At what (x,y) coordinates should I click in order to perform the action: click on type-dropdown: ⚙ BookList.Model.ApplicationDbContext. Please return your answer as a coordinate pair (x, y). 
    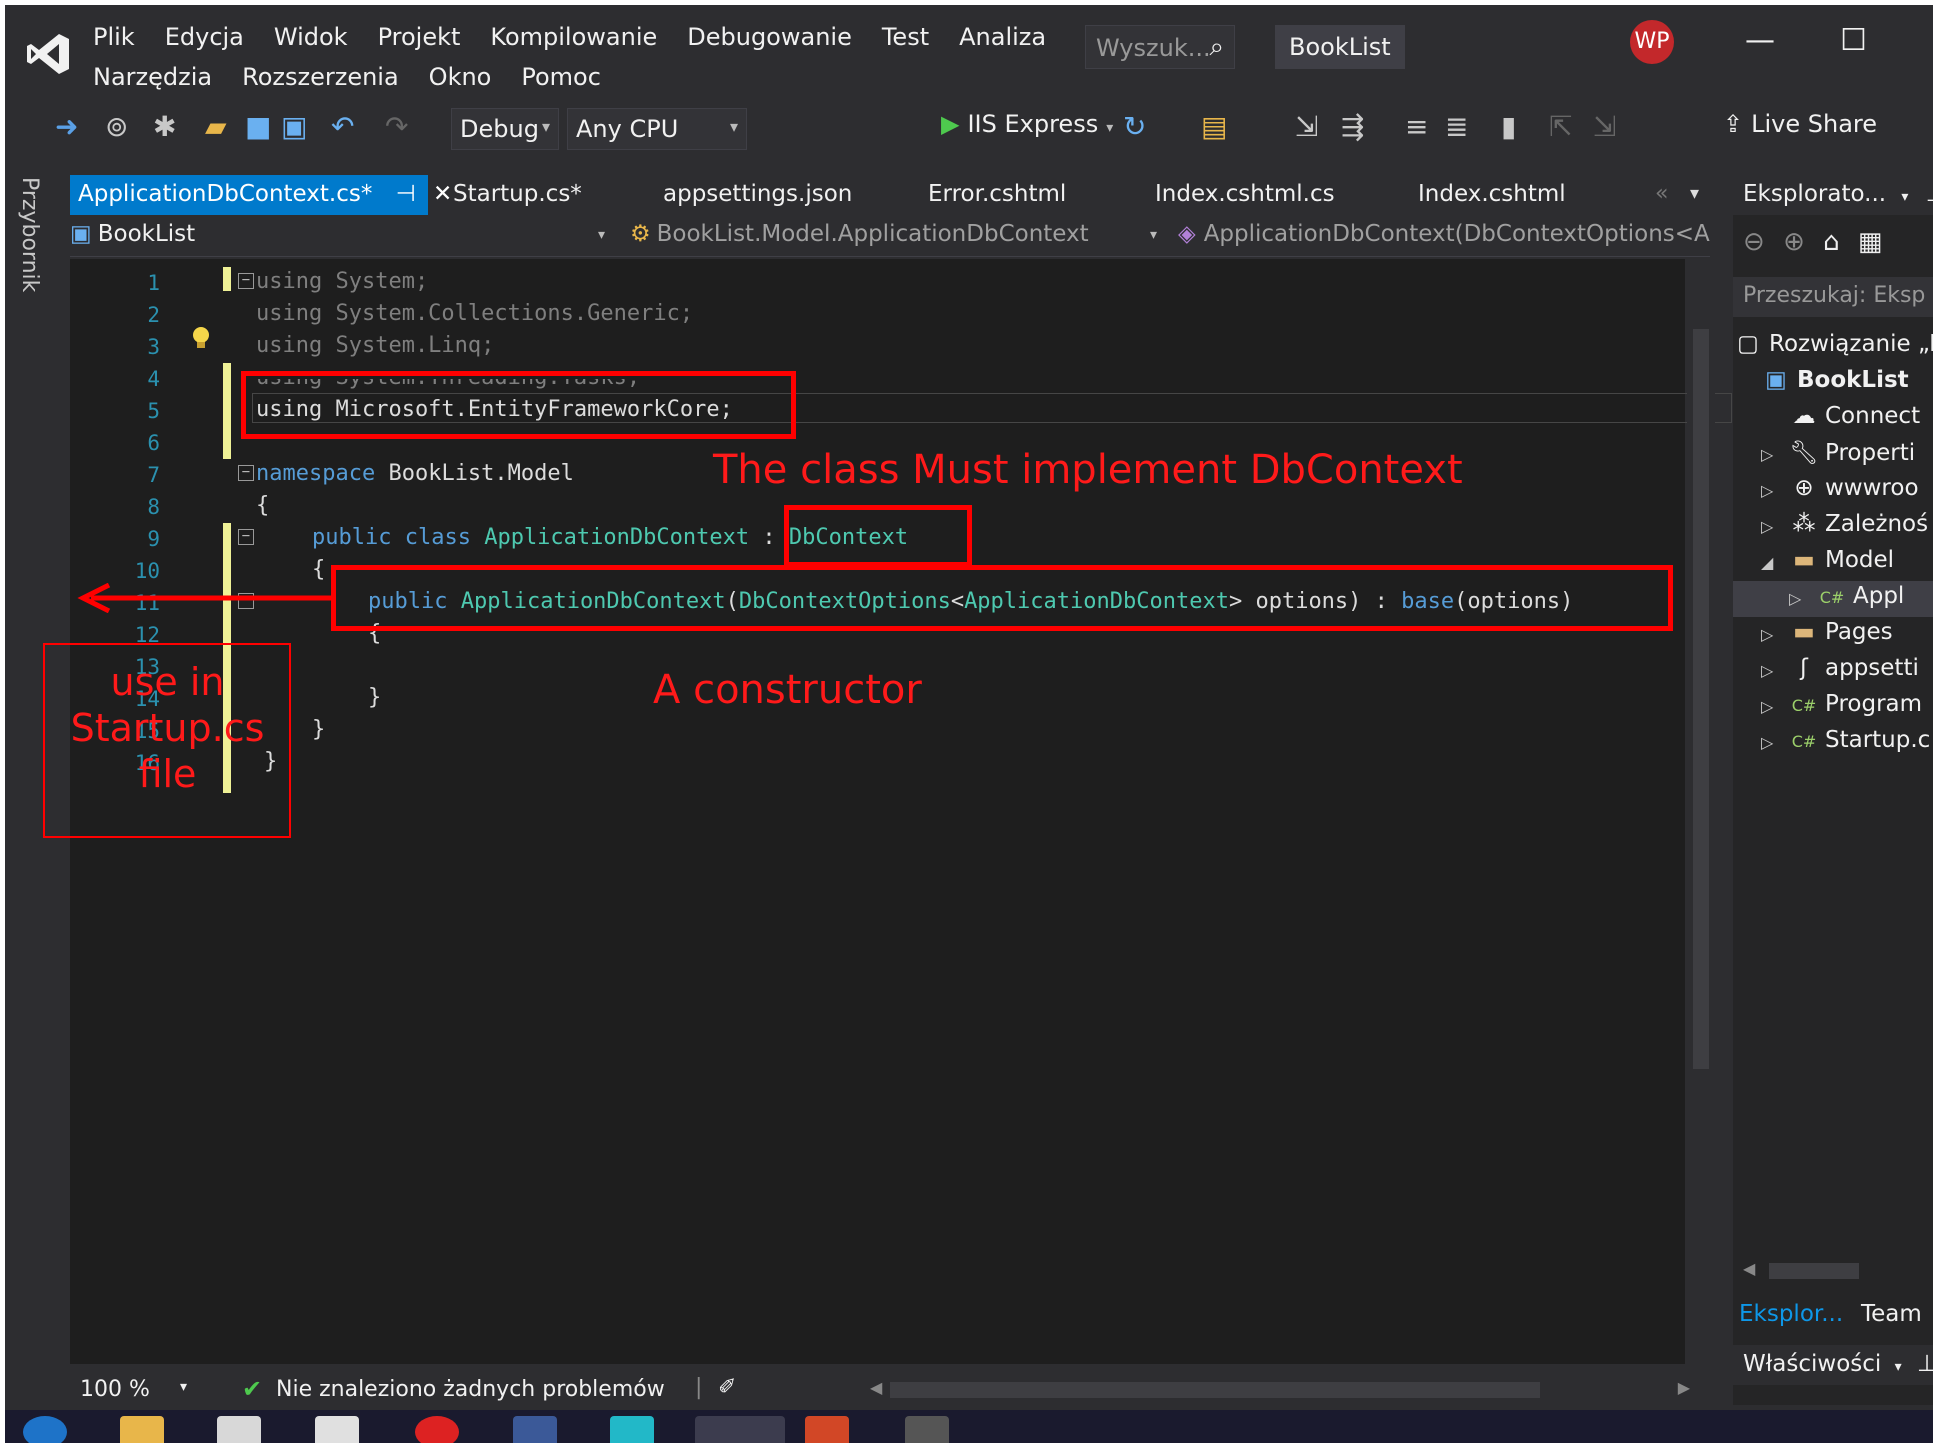
    Looking at the image, I should click on (859, 234).